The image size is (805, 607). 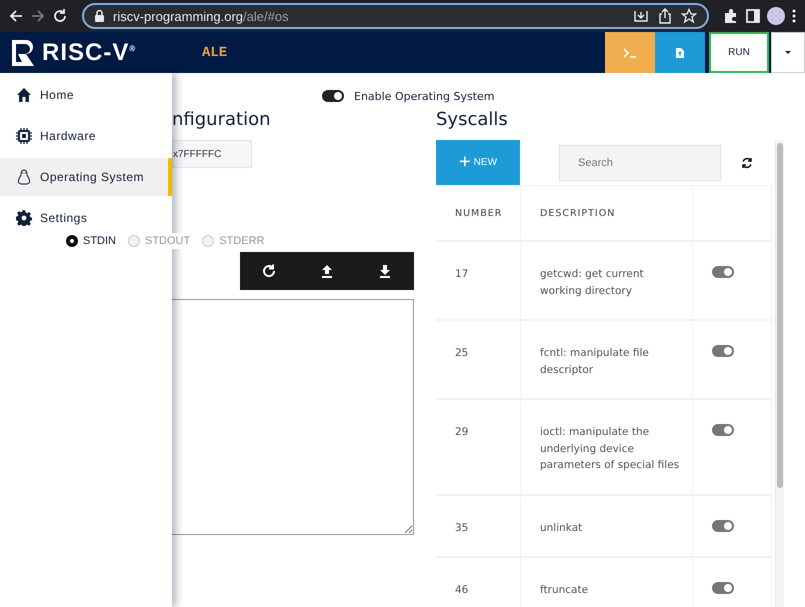 What do you see at coordinates (607, 359) in the screenshot?
I see `table-cell: fcntl: manipulate file descriptor` at bounding box center [607, 359].